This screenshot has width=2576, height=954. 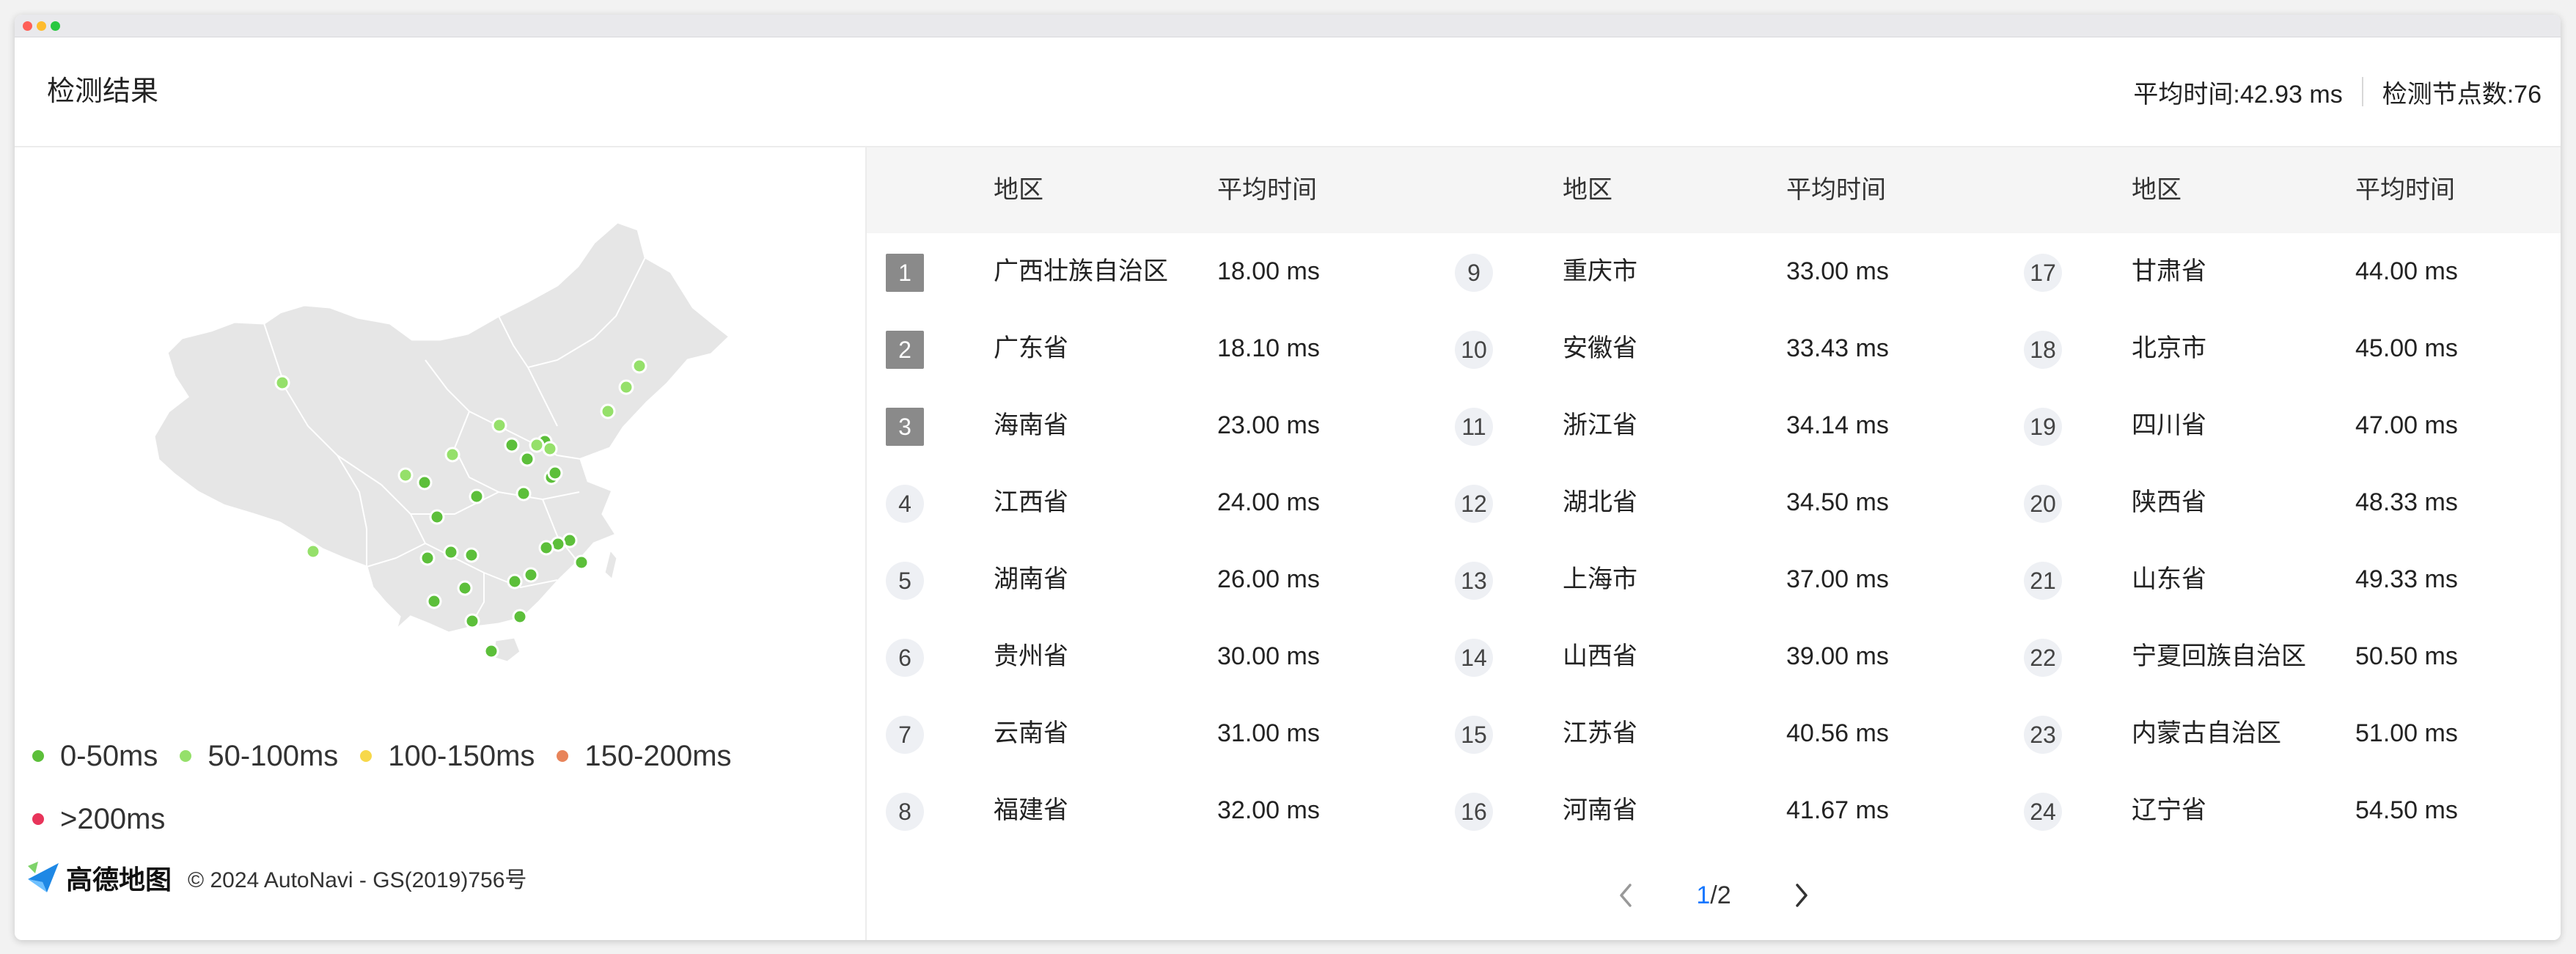 I want to click on rank-badge: 15, so click(x=1474, y=735).